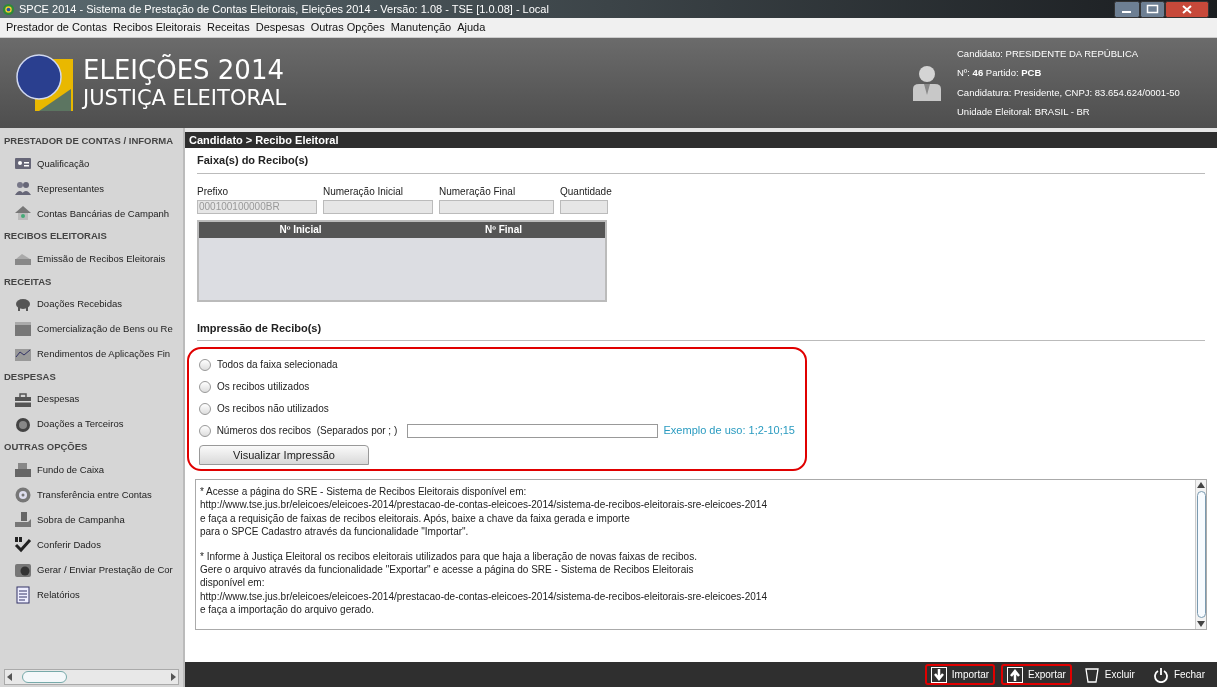 This screenshot has width=1217, height=687. I want to click on close-button, so click(1187, 9).